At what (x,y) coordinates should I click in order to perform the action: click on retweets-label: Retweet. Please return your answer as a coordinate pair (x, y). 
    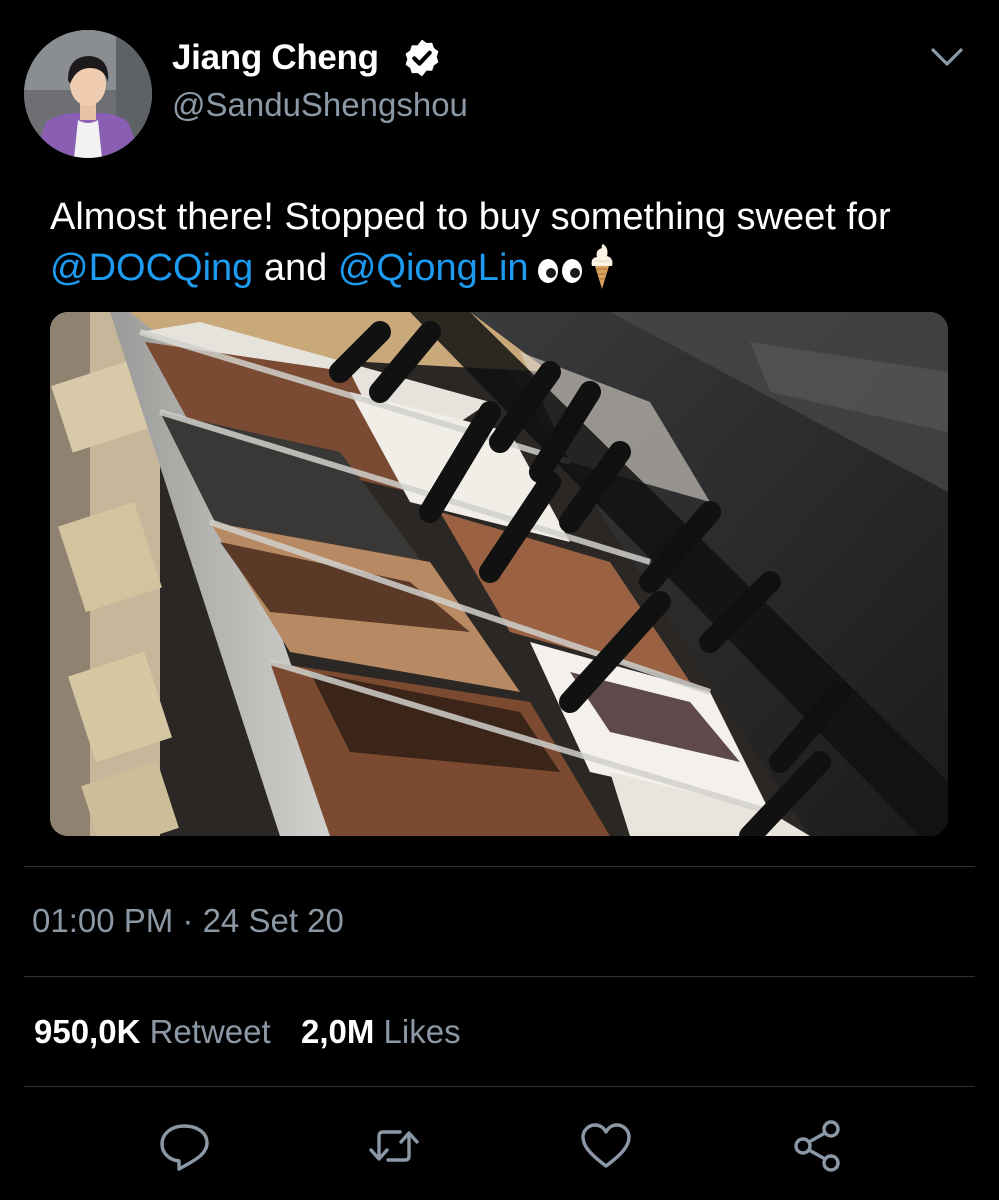
    Looking at the image, I should click on (210, 1031).